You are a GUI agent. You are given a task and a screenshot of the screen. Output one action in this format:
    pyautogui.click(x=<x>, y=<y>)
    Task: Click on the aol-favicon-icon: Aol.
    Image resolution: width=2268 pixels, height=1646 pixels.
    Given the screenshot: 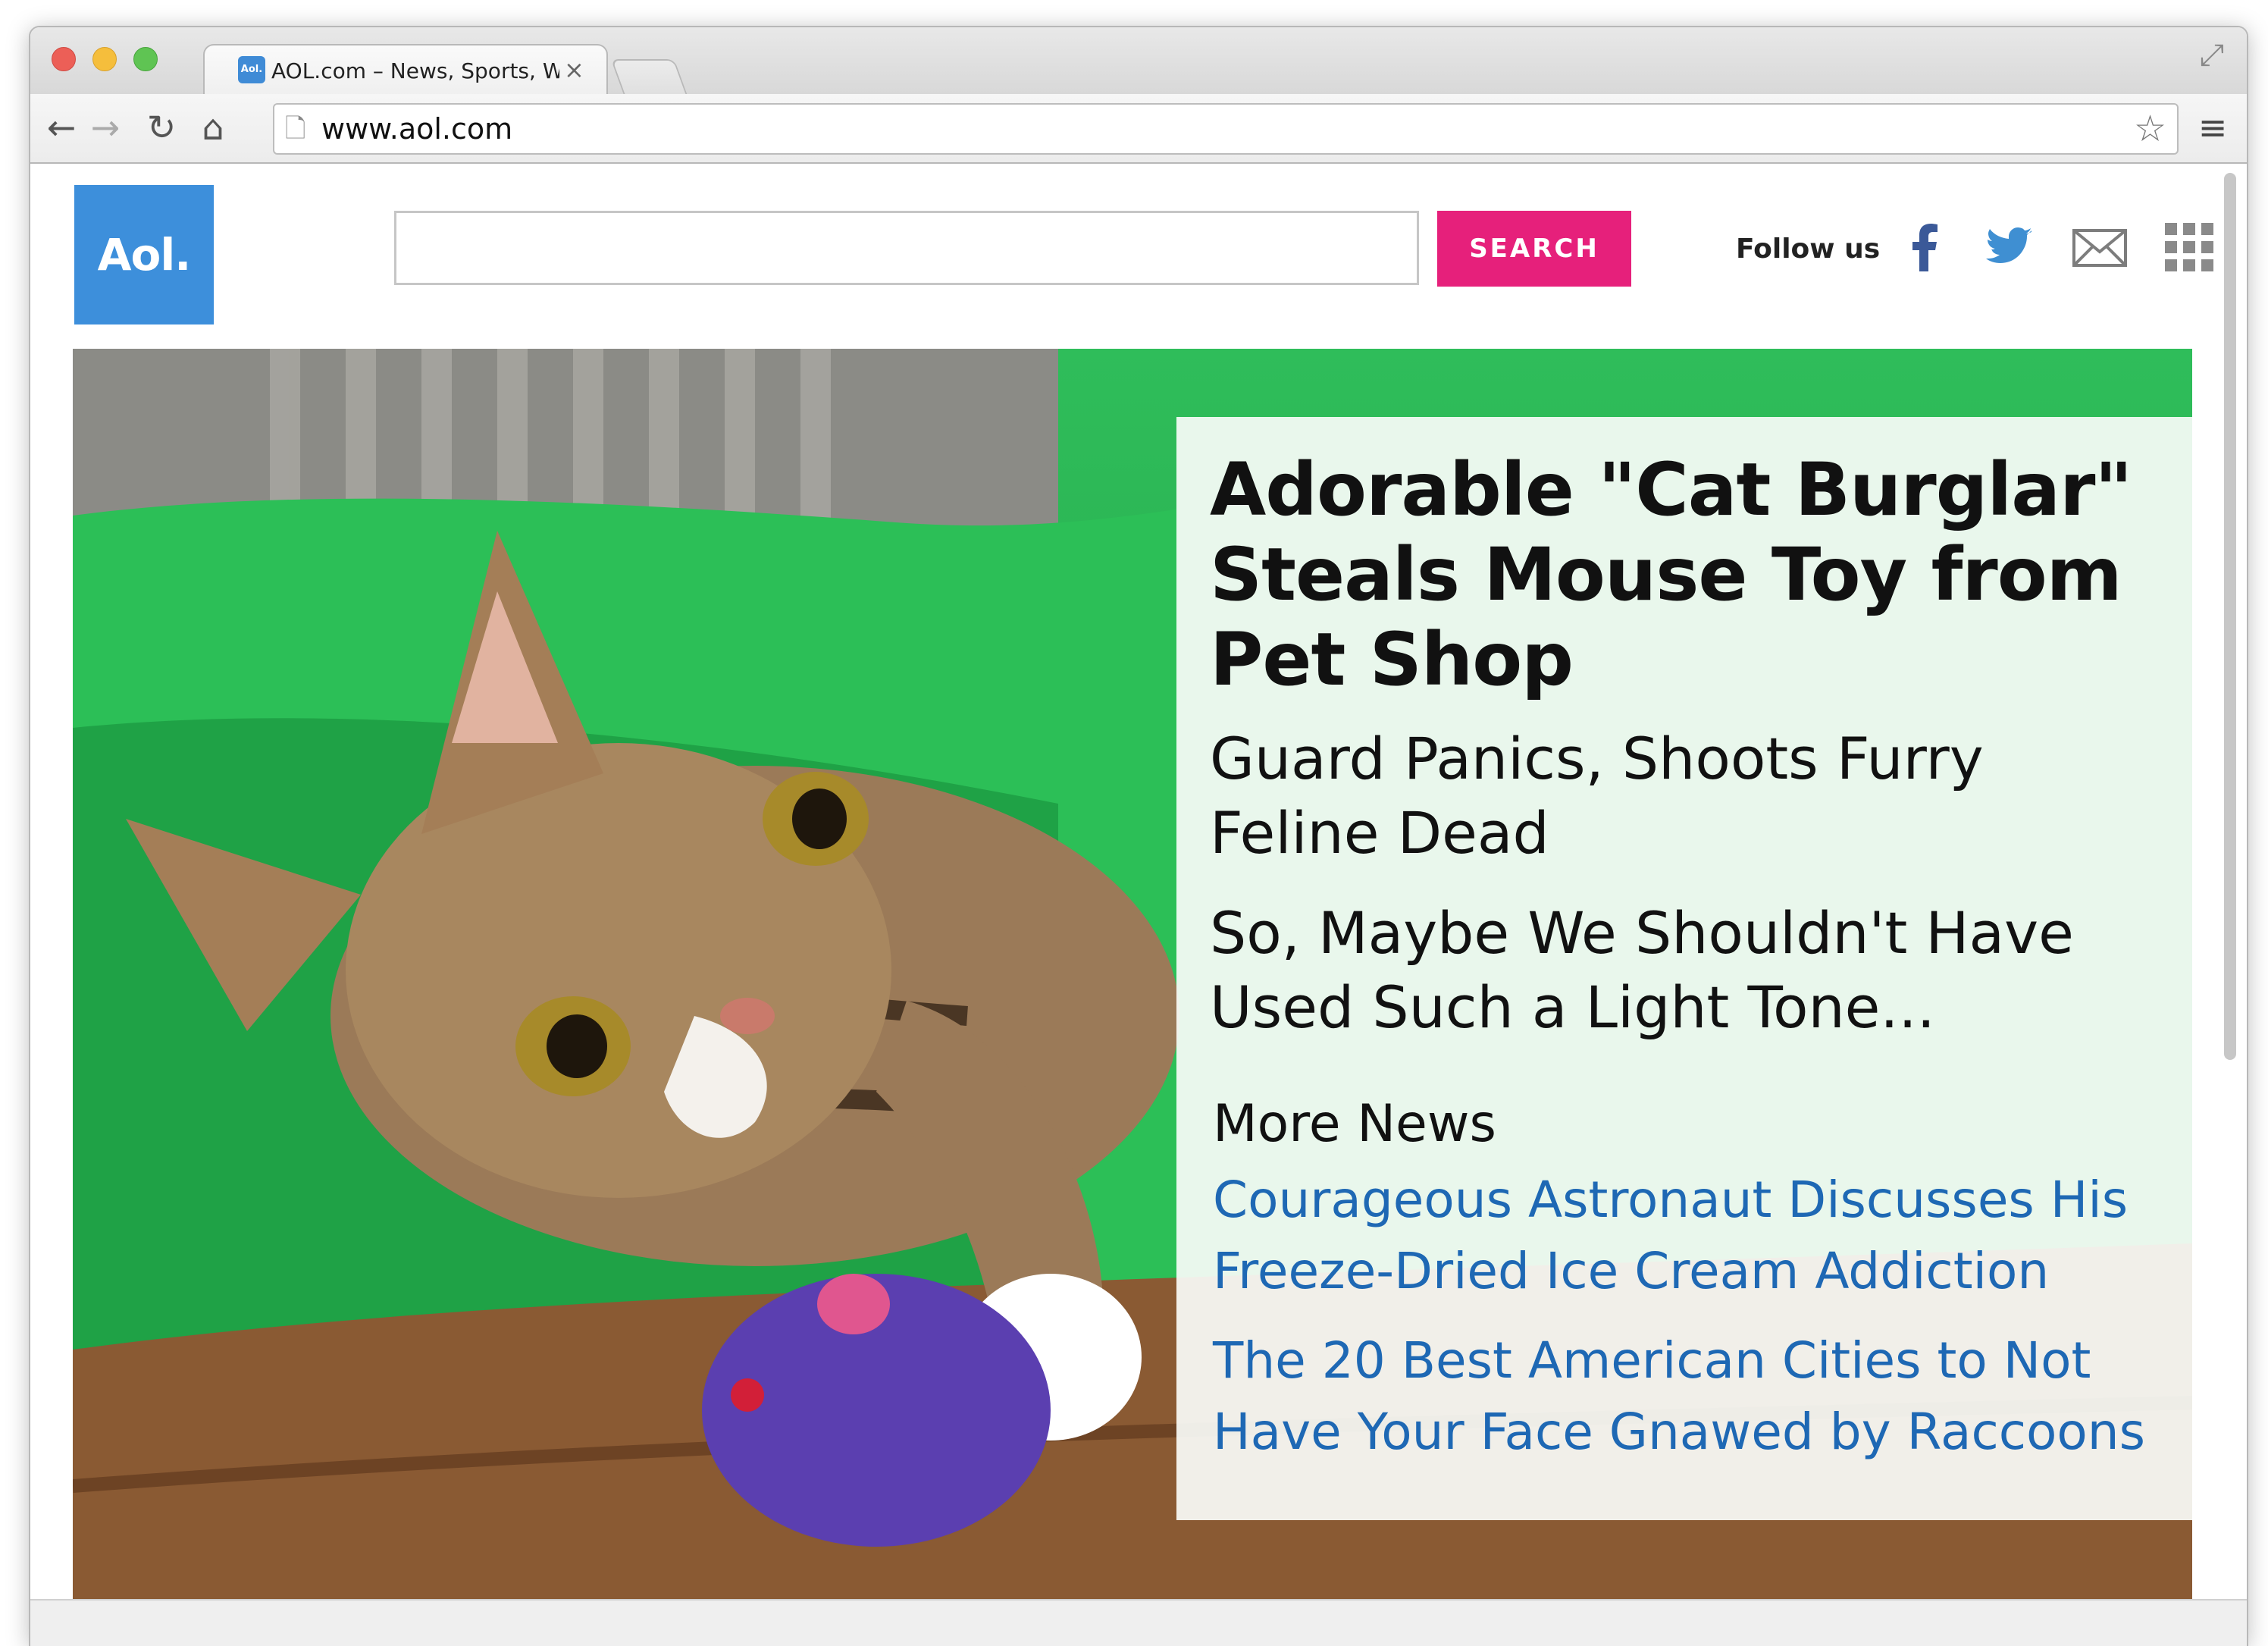 What is the action you would take?
    pyautogui.click(x=251, y=69)
    